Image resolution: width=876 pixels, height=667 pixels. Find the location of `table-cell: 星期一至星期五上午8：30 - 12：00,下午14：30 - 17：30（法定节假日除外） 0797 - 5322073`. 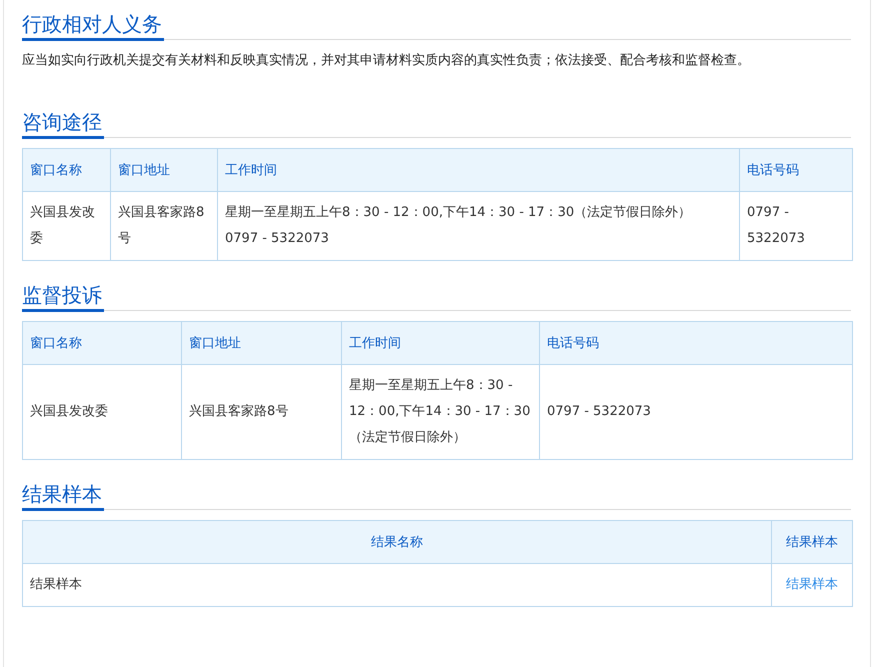

table-cell: 星期一至星期五上午8：30 - 12：00,下午14：30 - 17：30（法定节假日除外） 0797 - 5322073 is located at coordinates (479, 226).